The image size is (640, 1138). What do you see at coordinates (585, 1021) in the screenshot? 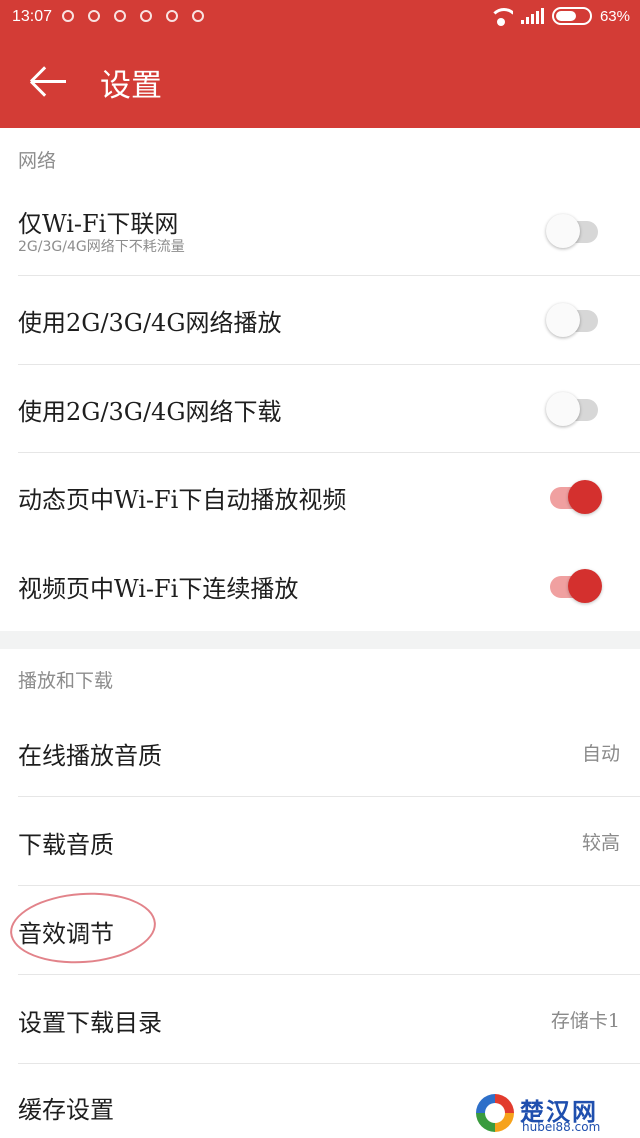
I see `setting-value: 存储卡1` at bounding box center [585, 1021].